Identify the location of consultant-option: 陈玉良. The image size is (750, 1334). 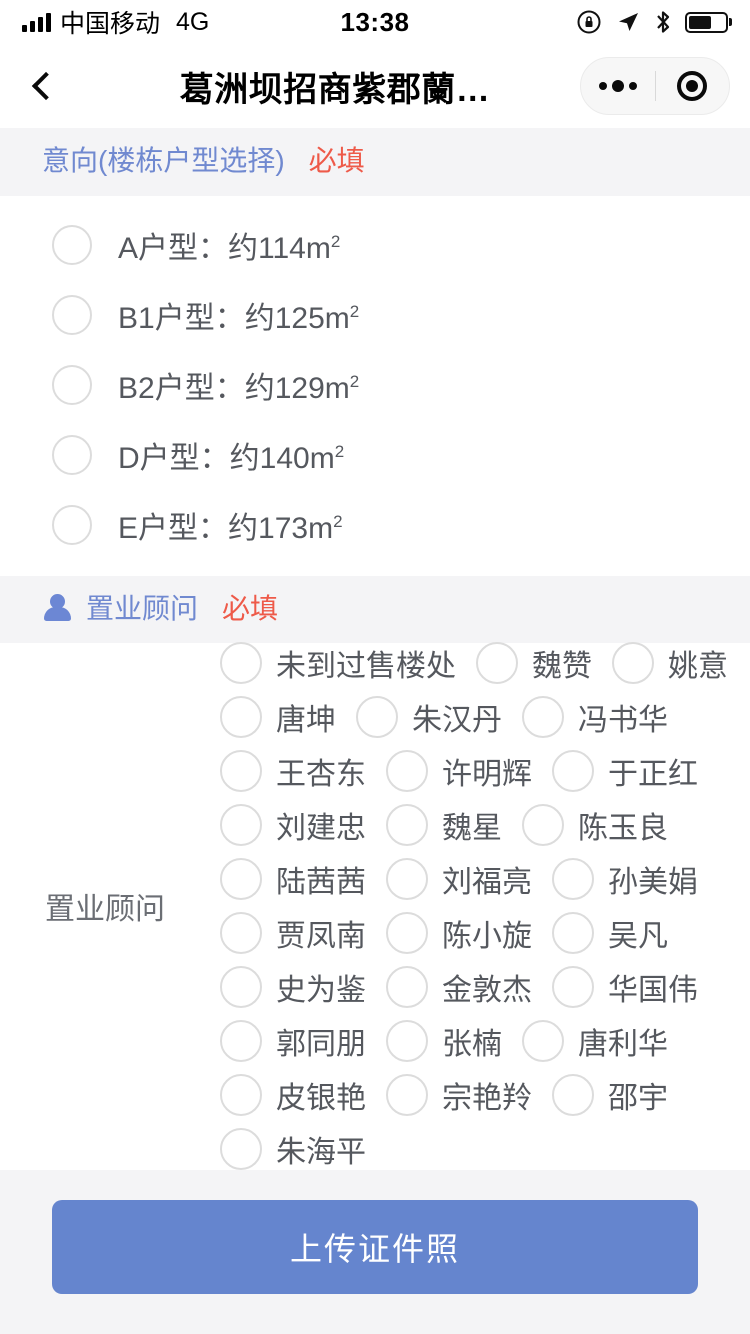
(605, 825).